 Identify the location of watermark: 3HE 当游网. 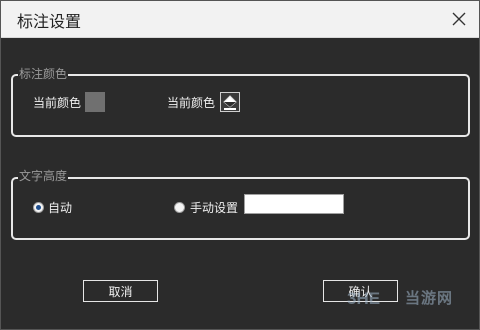
(400, 297).